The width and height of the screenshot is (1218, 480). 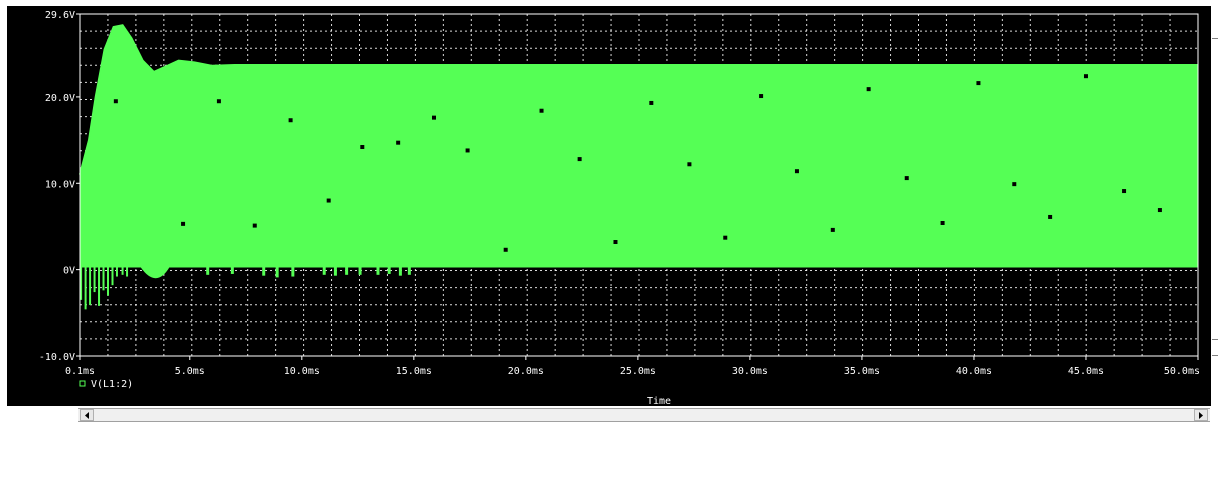 What do you see at coordinates (60, 15) in the screenshot?
I see `y-tick-label: 29.6V` at bounding box center [60, 15].